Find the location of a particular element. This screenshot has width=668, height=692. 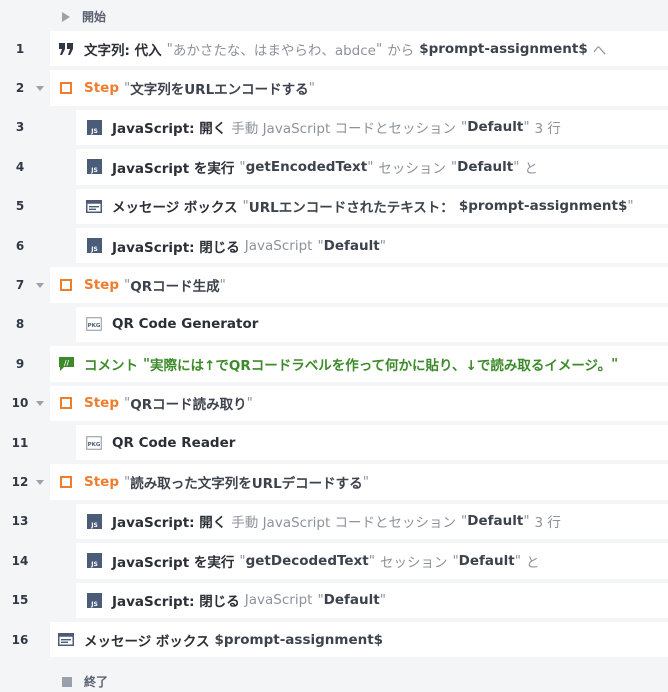

step-title: 文字列をURLエンコードする is located at coordinates (219, 90).